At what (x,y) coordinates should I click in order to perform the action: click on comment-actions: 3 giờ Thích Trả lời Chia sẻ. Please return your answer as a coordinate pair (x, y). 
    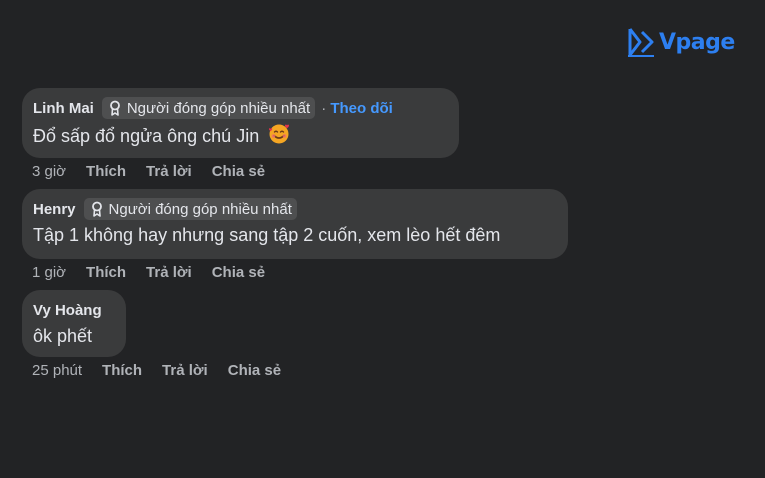
    Looking at the image, I should click on (240, 171).